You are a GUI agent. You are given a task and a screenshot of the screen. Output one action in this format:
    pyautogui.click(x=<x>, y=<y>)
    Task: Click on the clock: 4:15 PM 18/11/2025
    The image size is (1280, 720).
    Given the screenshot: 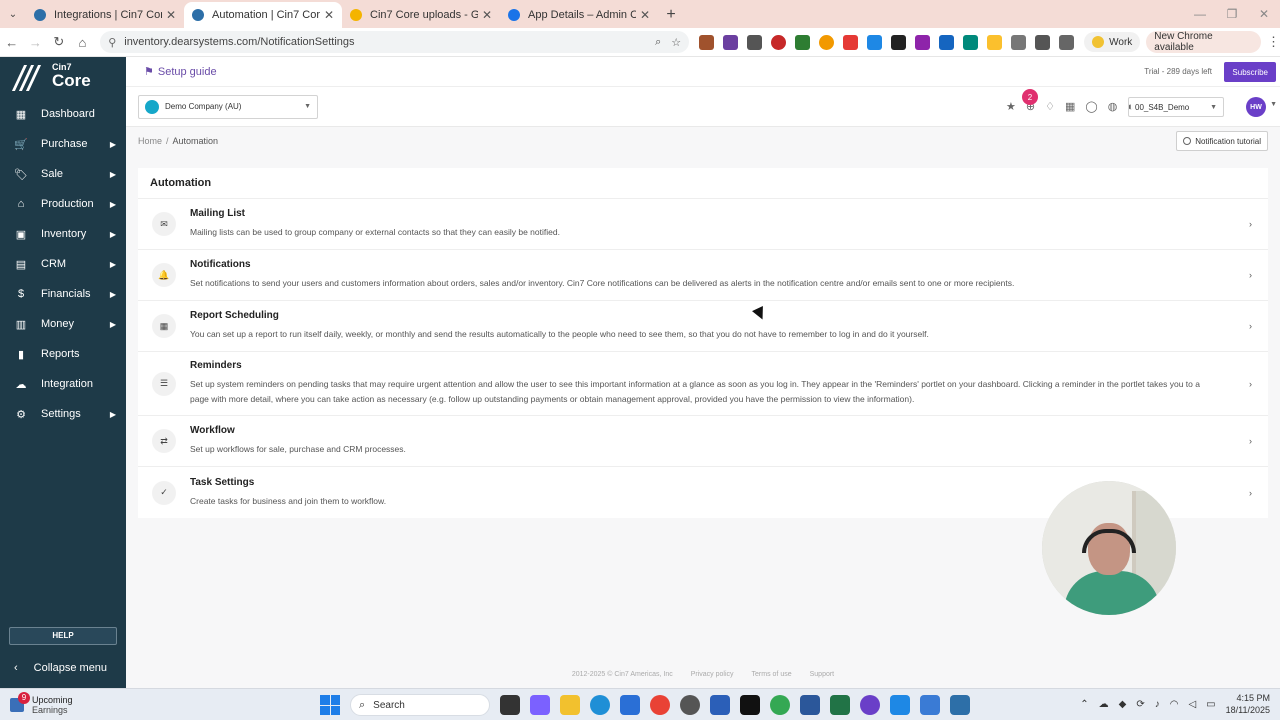 What is the action you would take?
    pyautogui.click(x=1248, y=704)
    